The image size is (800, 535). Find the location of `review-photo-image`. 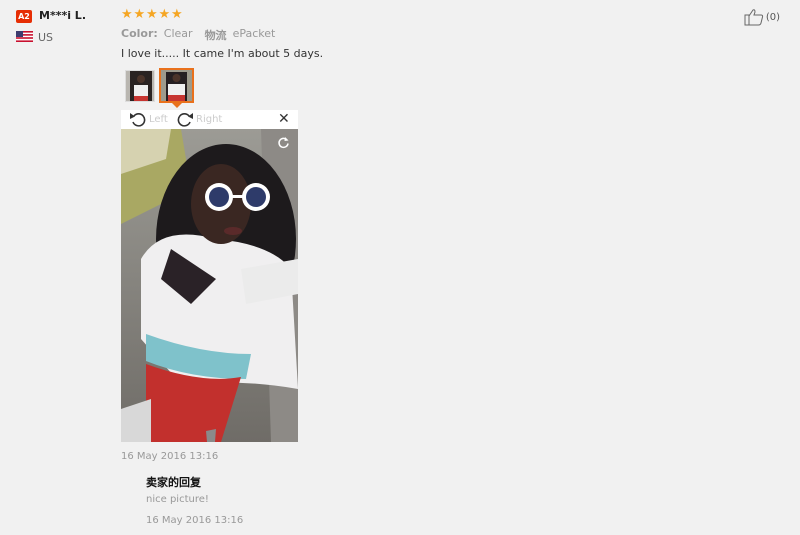

review-photo-image is located at coordinates (209, 285).